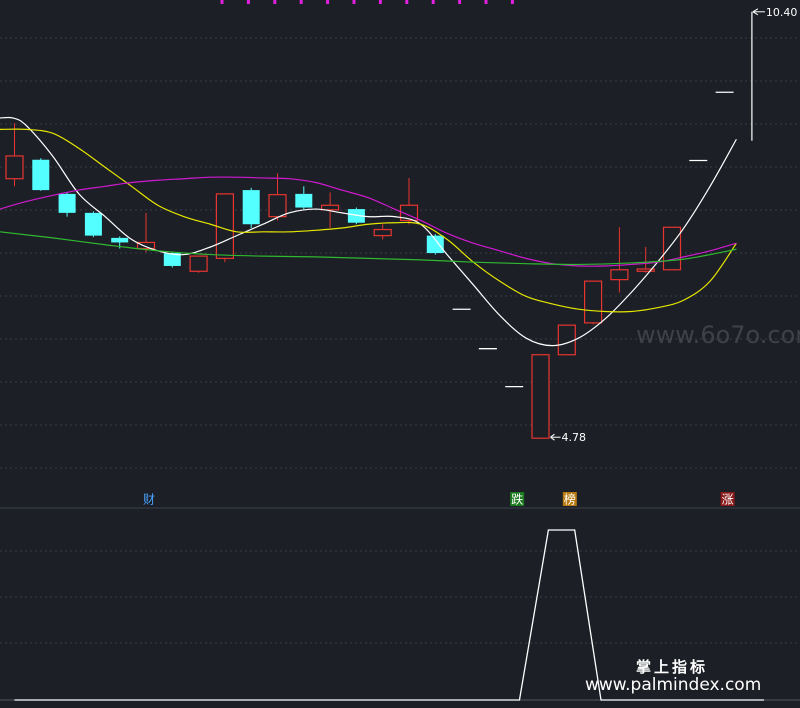 The width and height of the screenshot is (800, 708). What do you see at coordinates (672, 667) in the screenshot?
I see `brand-watermark-cn: 掌上指标` at bounding box center [672, 667].